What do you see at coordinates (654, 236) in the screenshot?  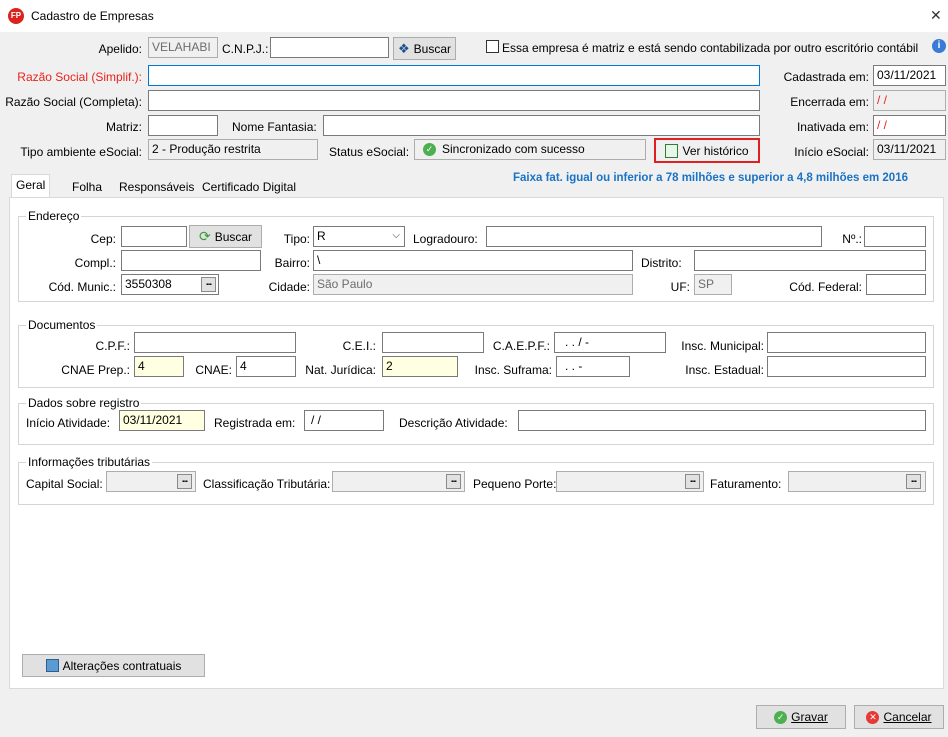 I see `logradouro-input` at bounding box center [654, 236].